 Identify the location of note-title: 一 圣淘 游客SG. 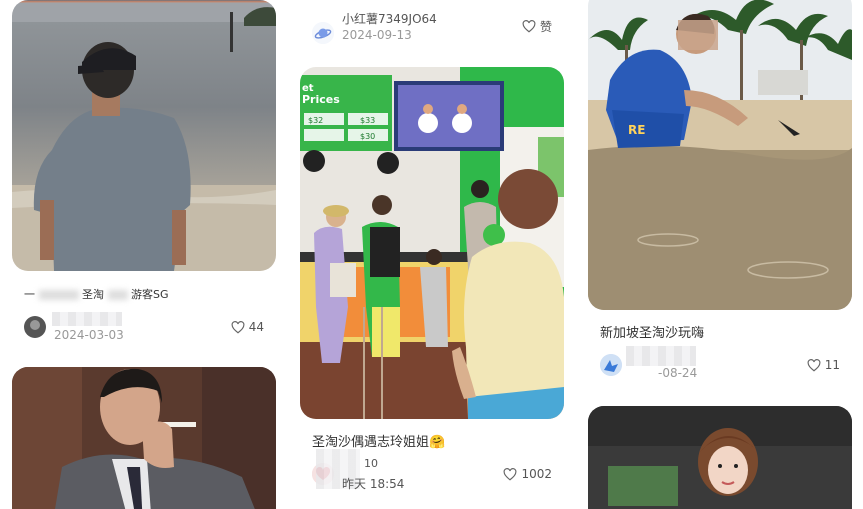
(96, 294).